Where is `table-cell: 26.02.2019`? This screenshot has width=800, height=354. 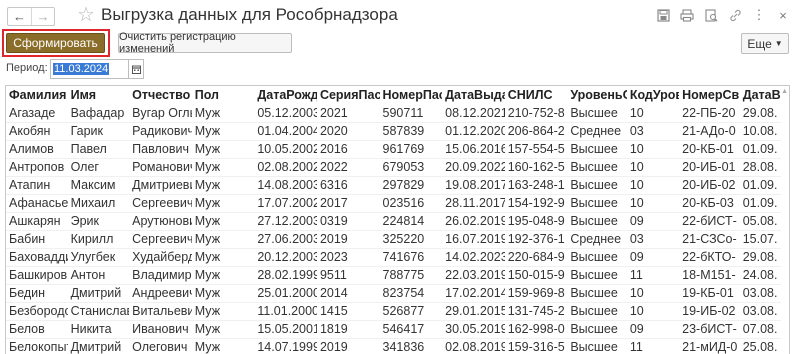
table-cell: 26.02.2019 is located at coordinates (473, 221).